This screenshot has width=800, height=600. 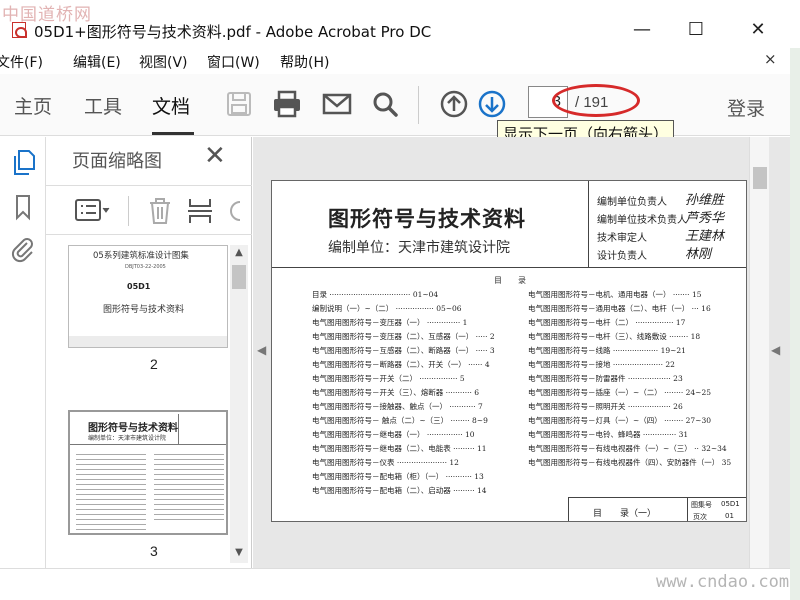 I want to click on email-icon, so click(x=337, y=104).